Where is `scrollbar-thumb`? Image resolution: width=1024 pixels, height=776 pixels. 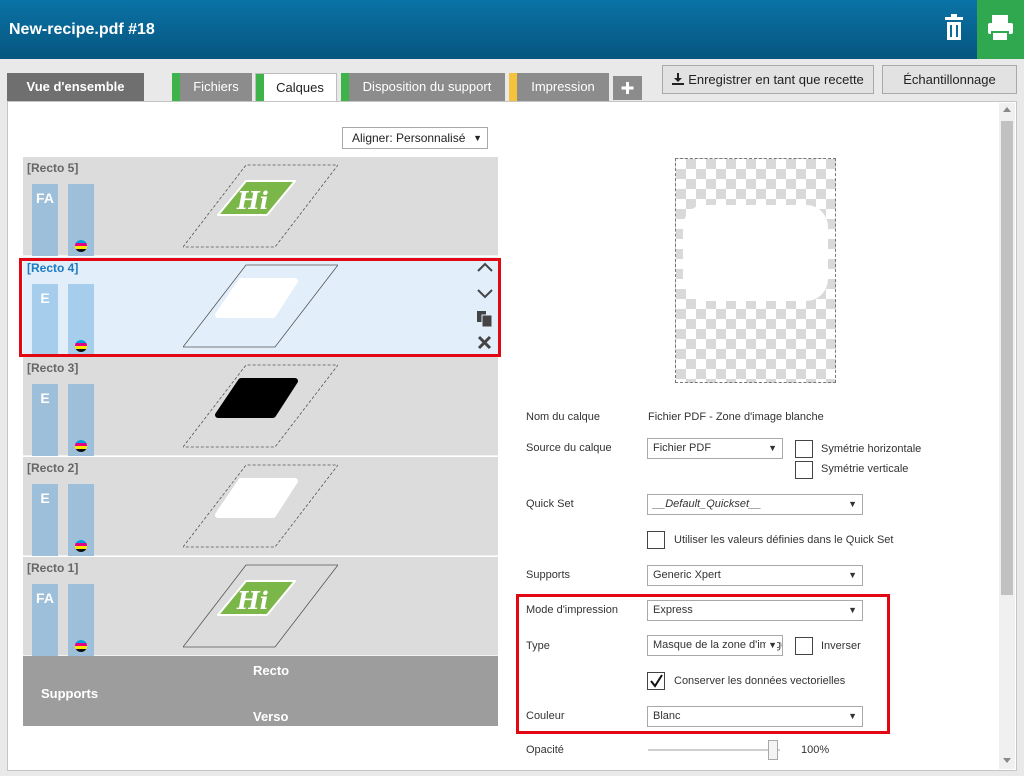
scrollbar-thumb is located at coordinates (1007, 358).